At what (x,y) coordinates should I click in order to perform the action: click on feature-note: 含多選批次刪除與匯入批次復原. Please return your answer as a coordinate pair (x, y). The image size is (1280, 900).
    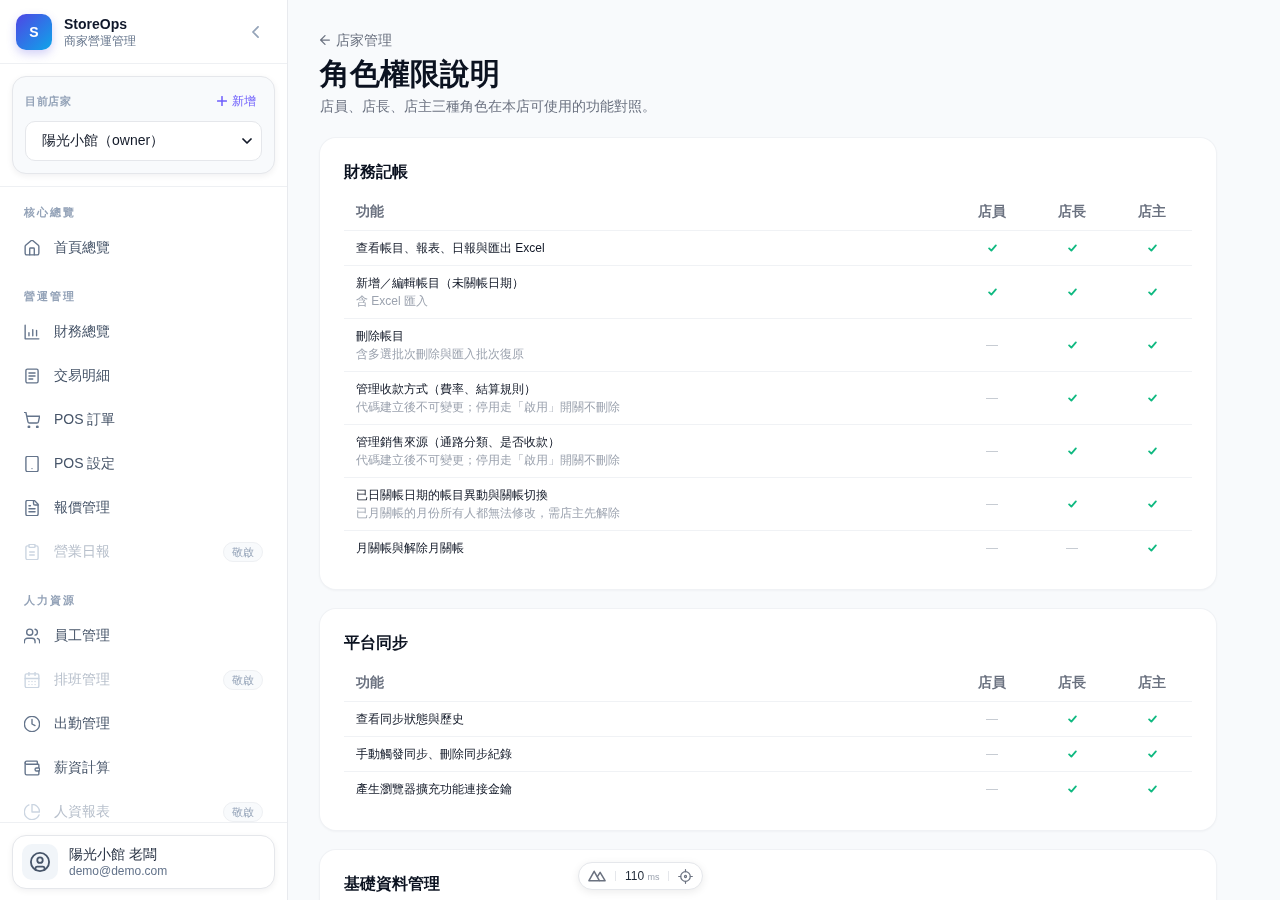
    Looking at the image, I should click on (440, 354).